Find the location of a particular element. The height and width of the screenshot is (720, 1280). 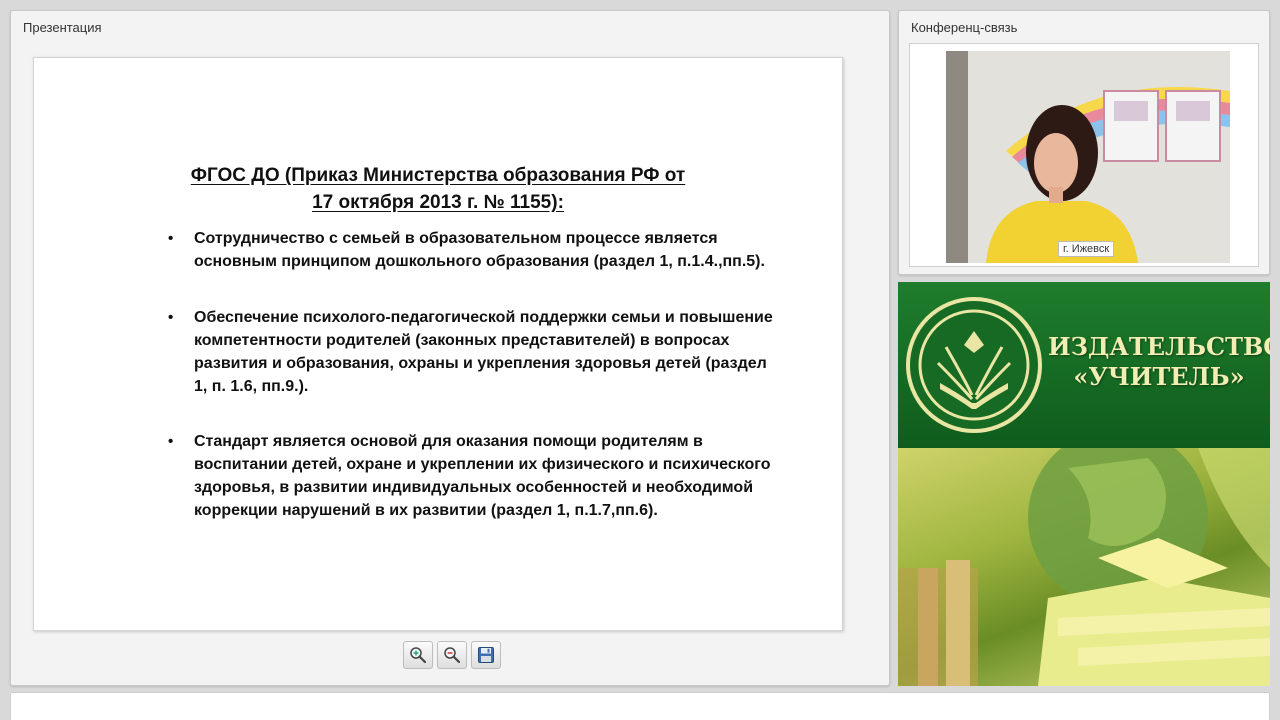

open-book-logo-icon is located at coordinates (974, 365).